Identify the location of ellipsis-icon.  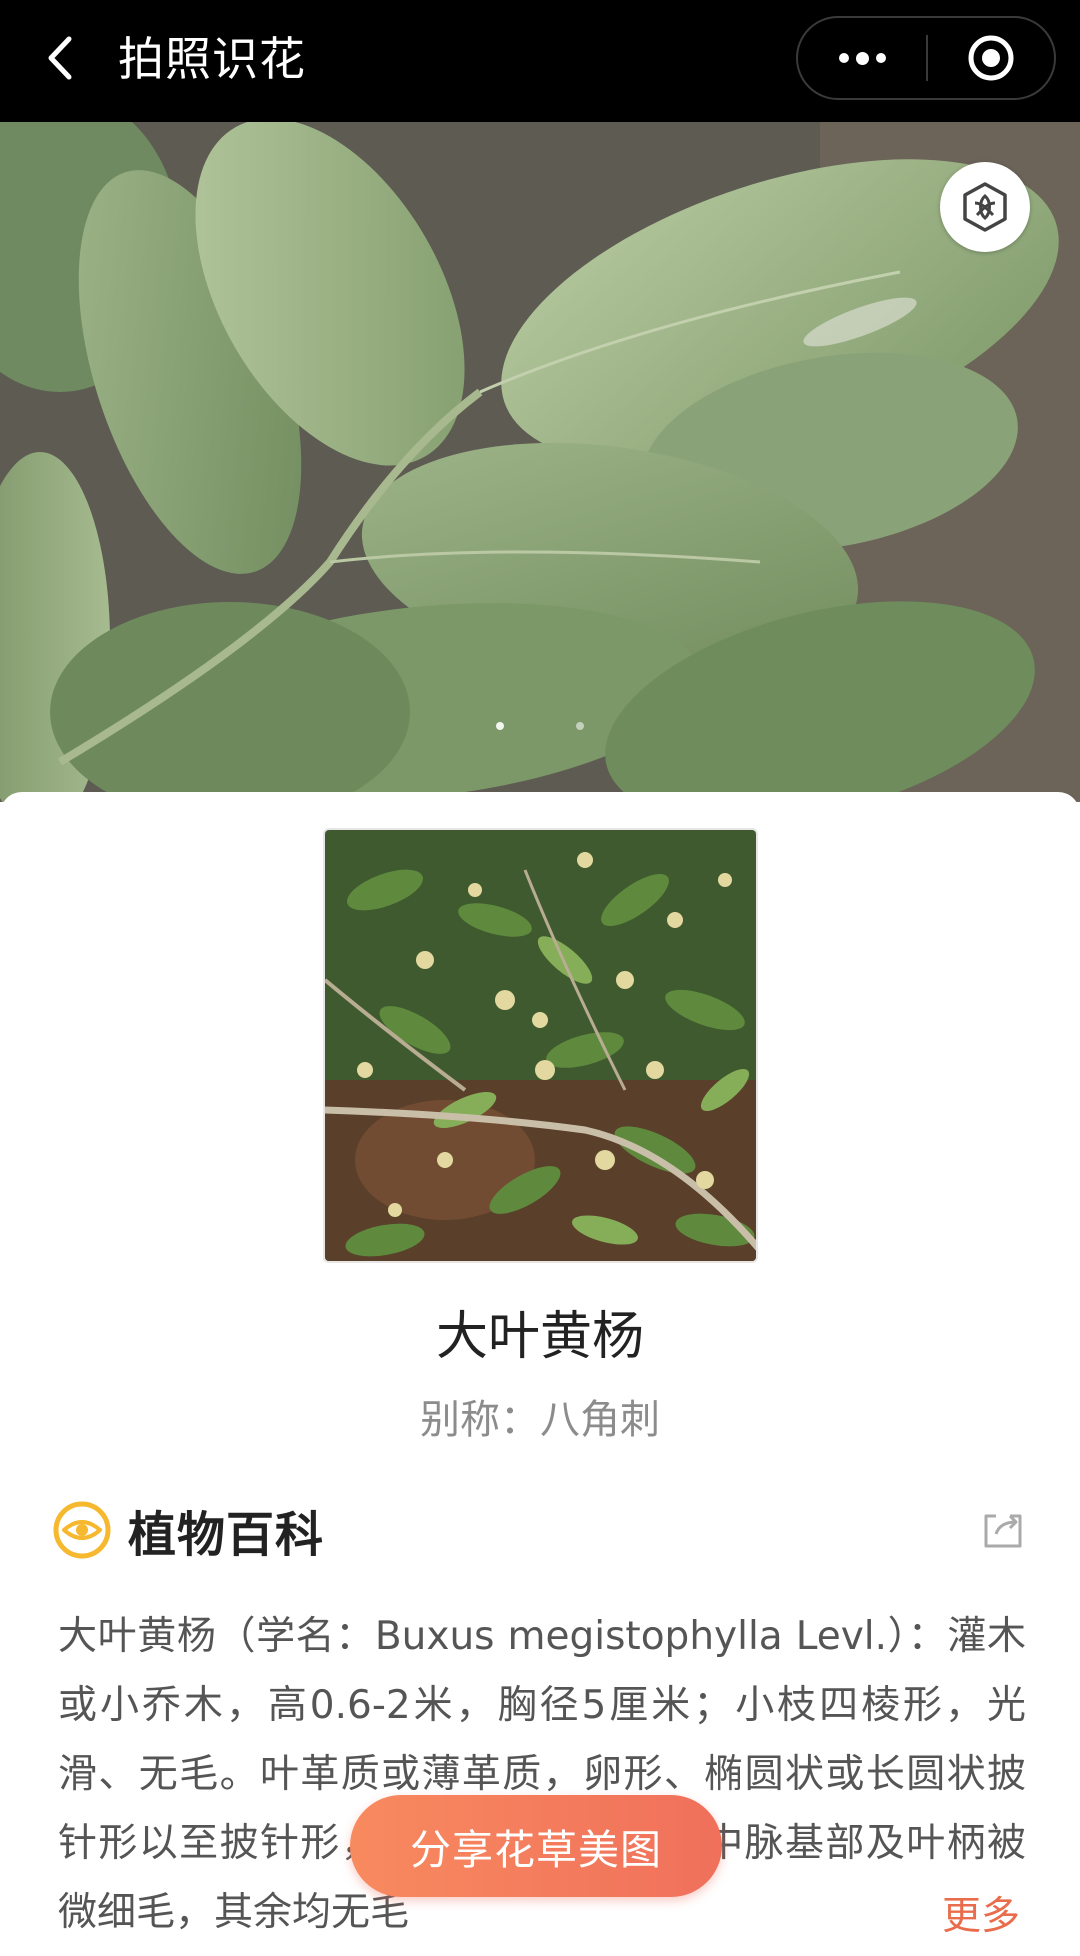
(843, 58).